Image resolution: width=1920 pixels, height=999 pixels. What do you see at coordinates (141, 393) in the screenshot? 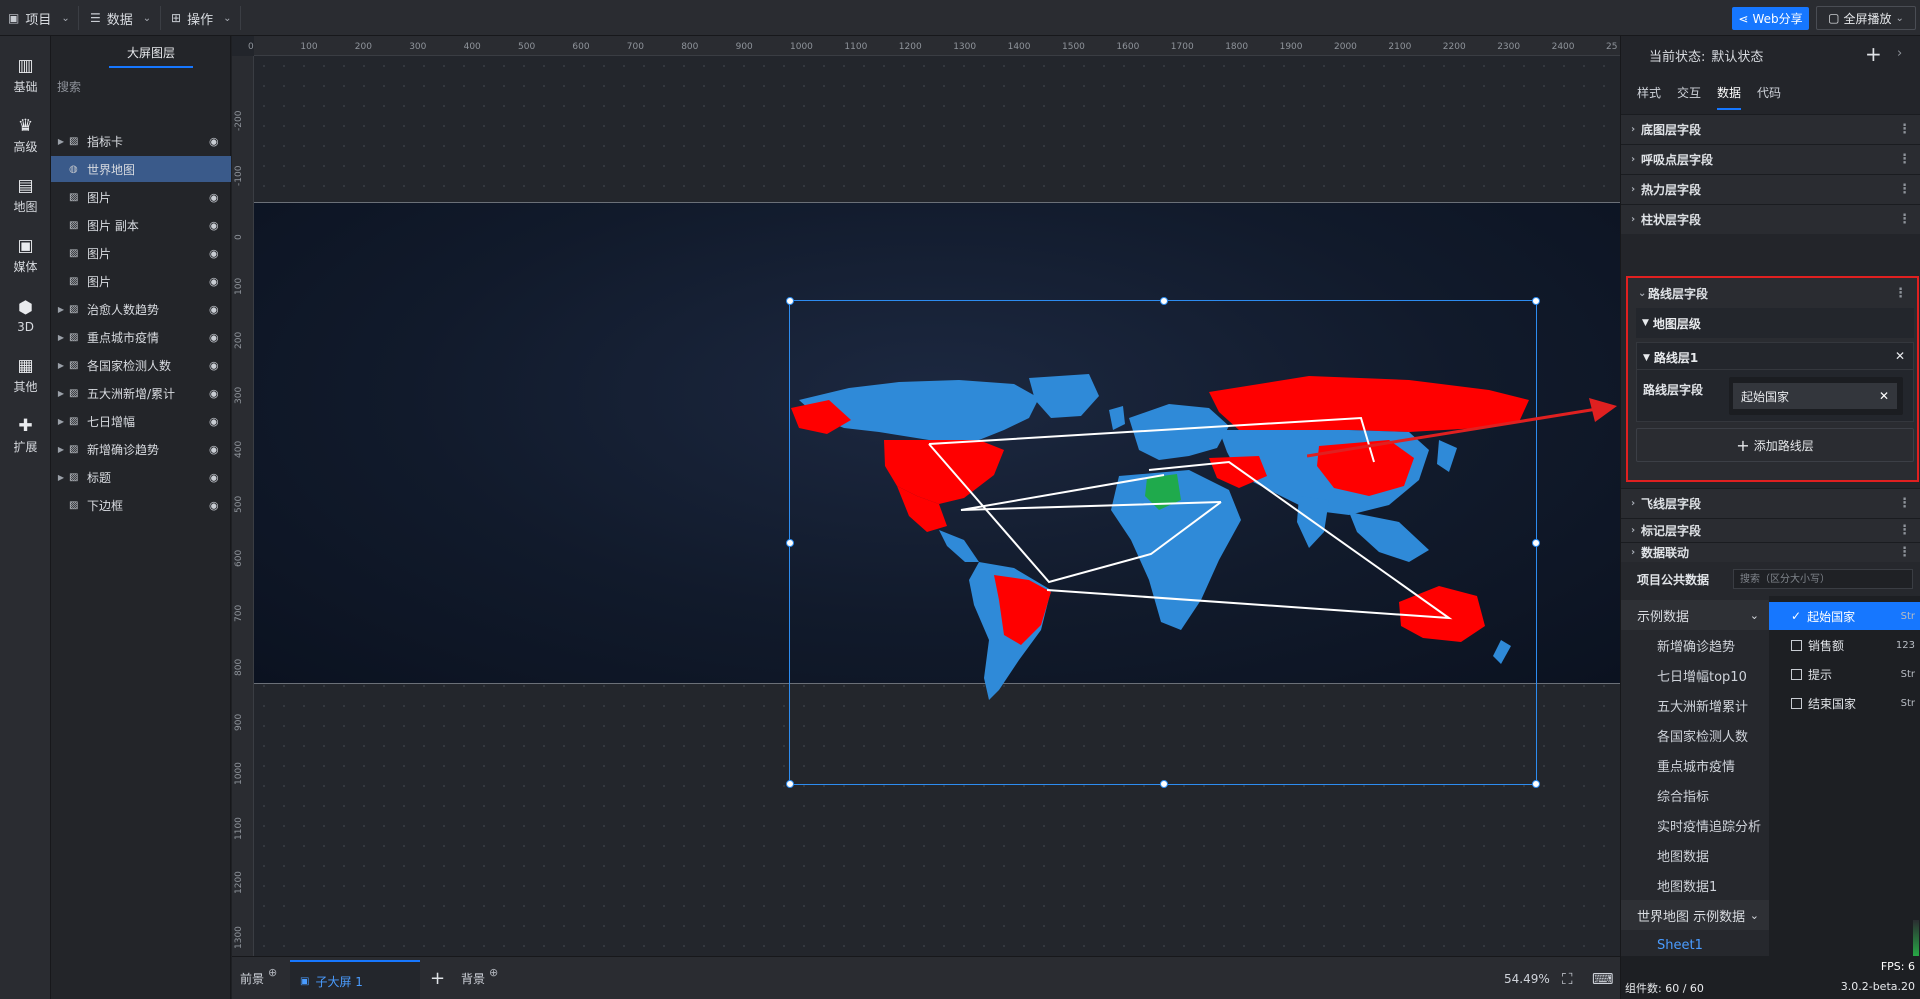
I see `layer-item: ▶ ▨ 五大洲新增/累计 ◉` at bounding box center [141, 393].